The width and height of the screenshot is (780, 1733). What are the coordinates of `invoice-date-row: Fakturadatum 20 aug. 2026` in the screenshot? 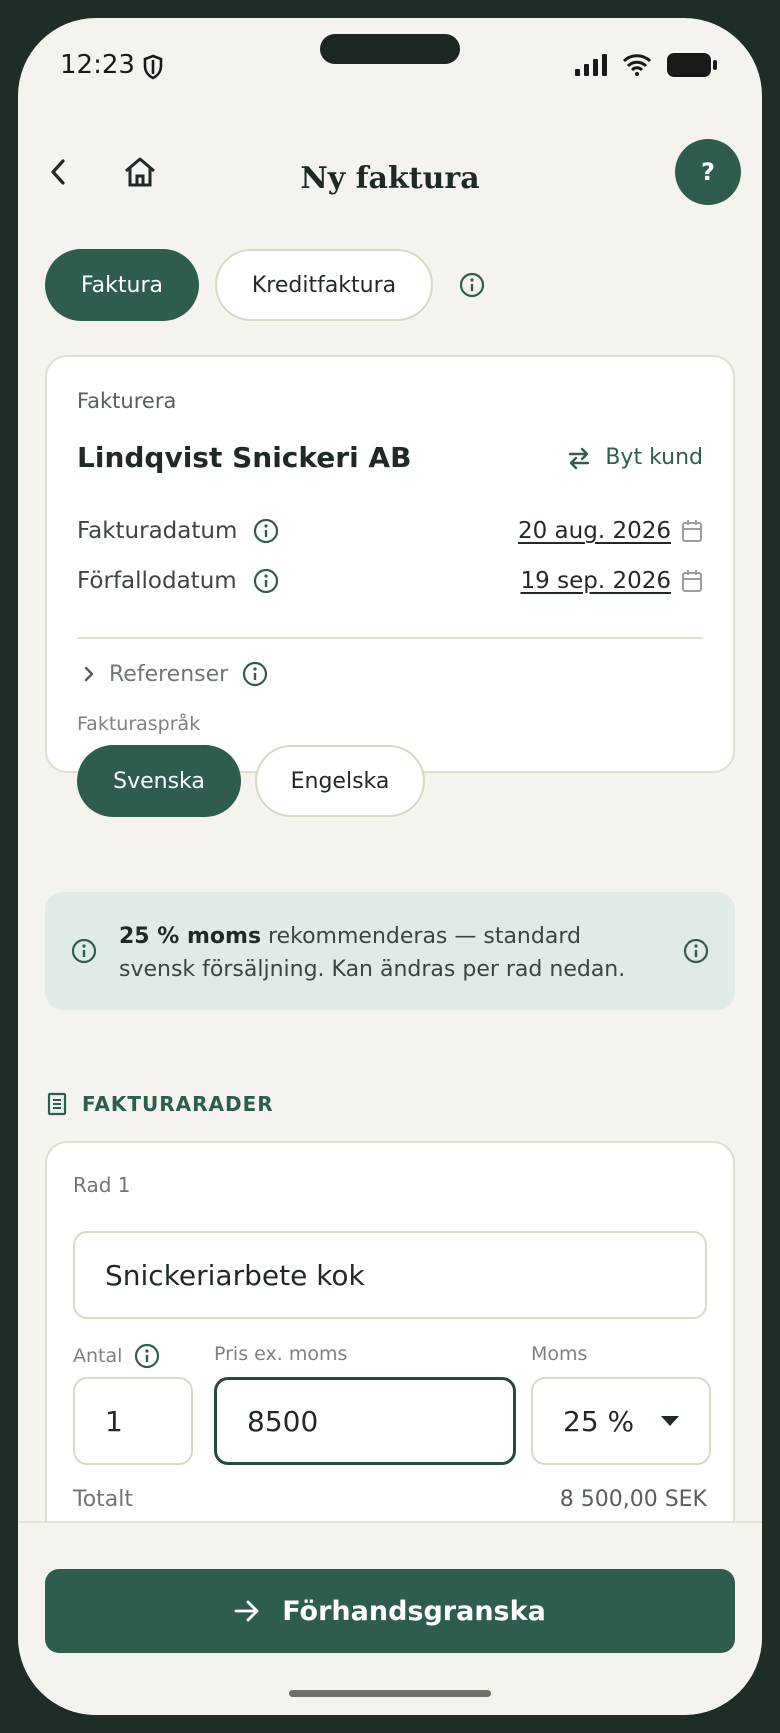 It's located at (390, 531).